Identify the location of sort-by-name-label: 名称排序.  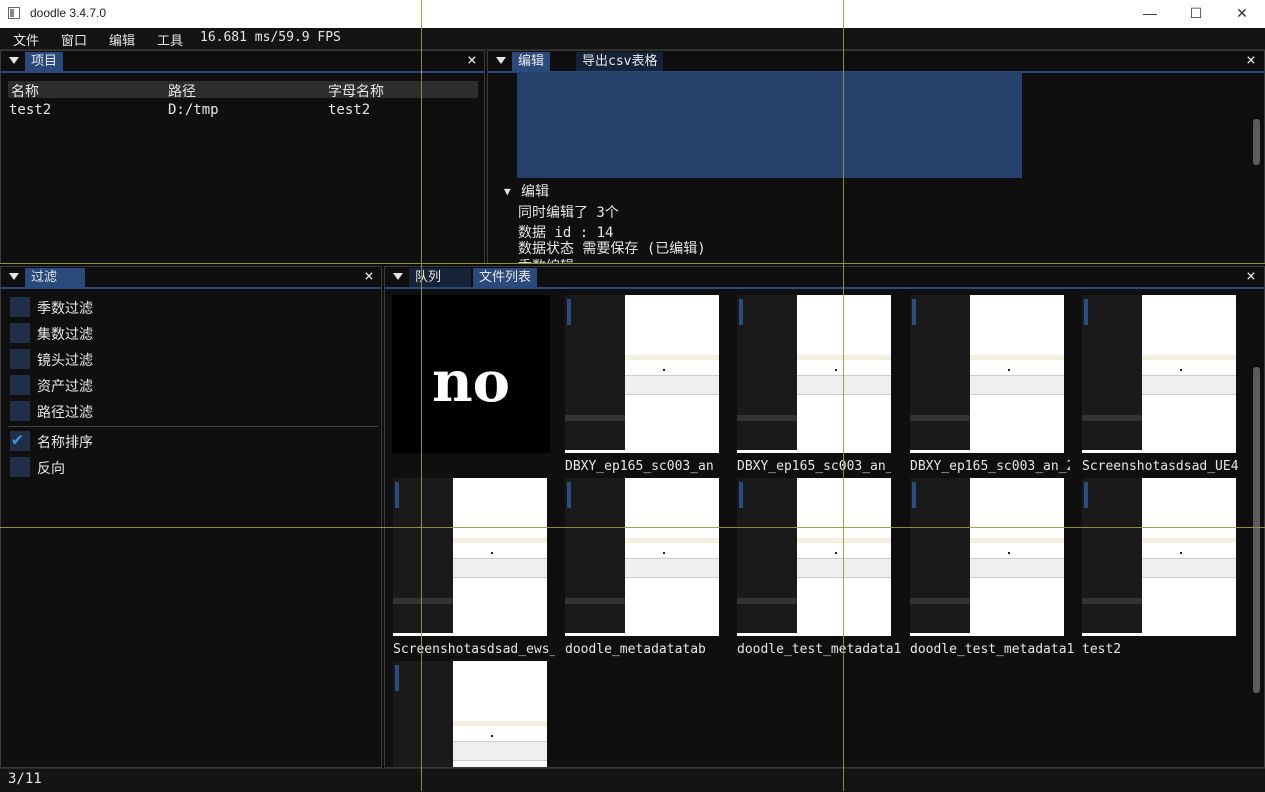
(65, 443).